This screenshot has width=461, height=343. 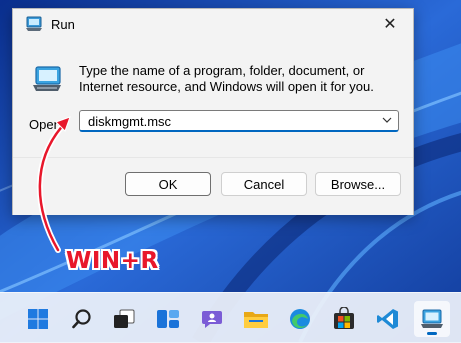 I want to click on task-view-icon, so click(x=124, y=318).